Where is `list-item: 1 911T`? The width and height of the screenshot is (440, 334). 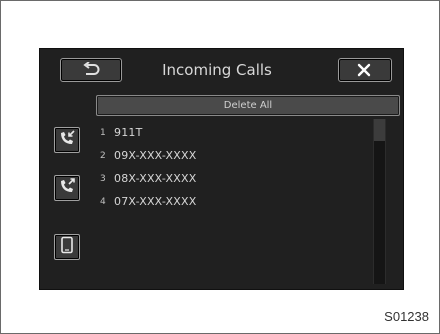
list-item: 1 911T is located at coordinates (235, 132).